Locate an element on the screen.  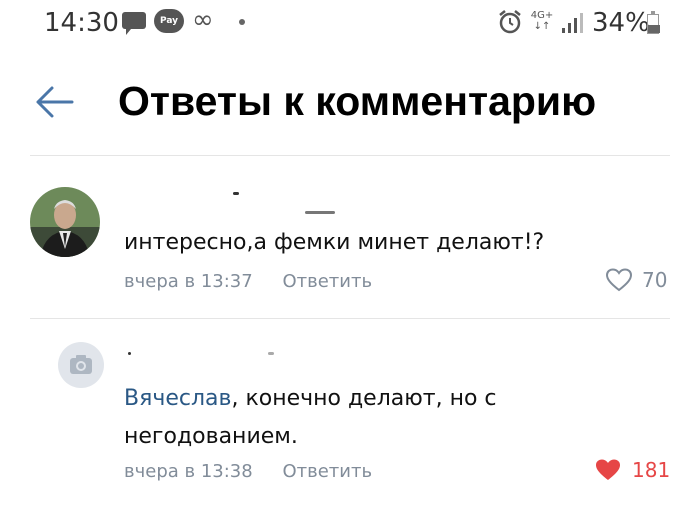
battery-percent: 34% is located at coordinates (621, 23).